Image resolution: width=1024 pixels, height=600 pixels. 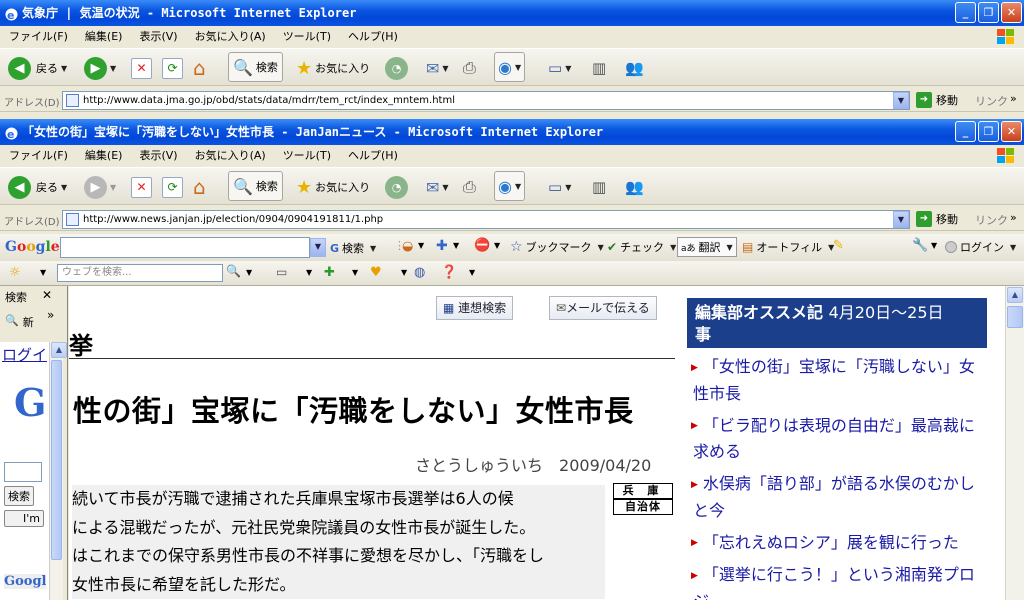 I want to click on add-dropdown-icon: ▼, so click(x=456, y=245).